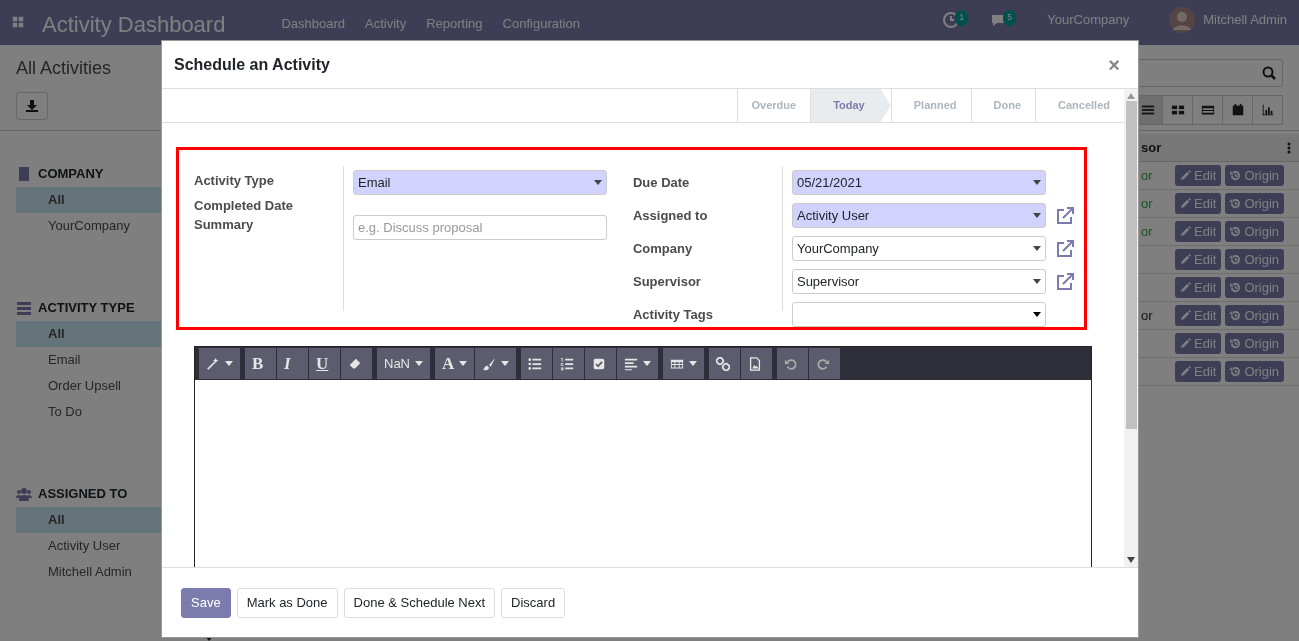 Image resolution: width=1299 pixels, height=641 pixels. What do you see at coordinates (1010, 18) in the screenshot?
I see `count-badge: 5` at bounding box center [1010, 18].